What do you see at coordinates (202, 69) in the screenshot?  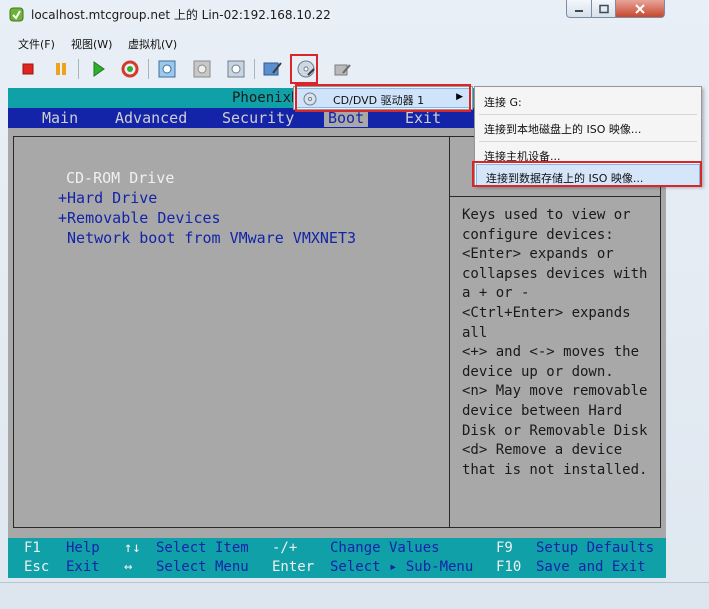 I see `revert-snapshot-icon` at bounding box center [202, 69].